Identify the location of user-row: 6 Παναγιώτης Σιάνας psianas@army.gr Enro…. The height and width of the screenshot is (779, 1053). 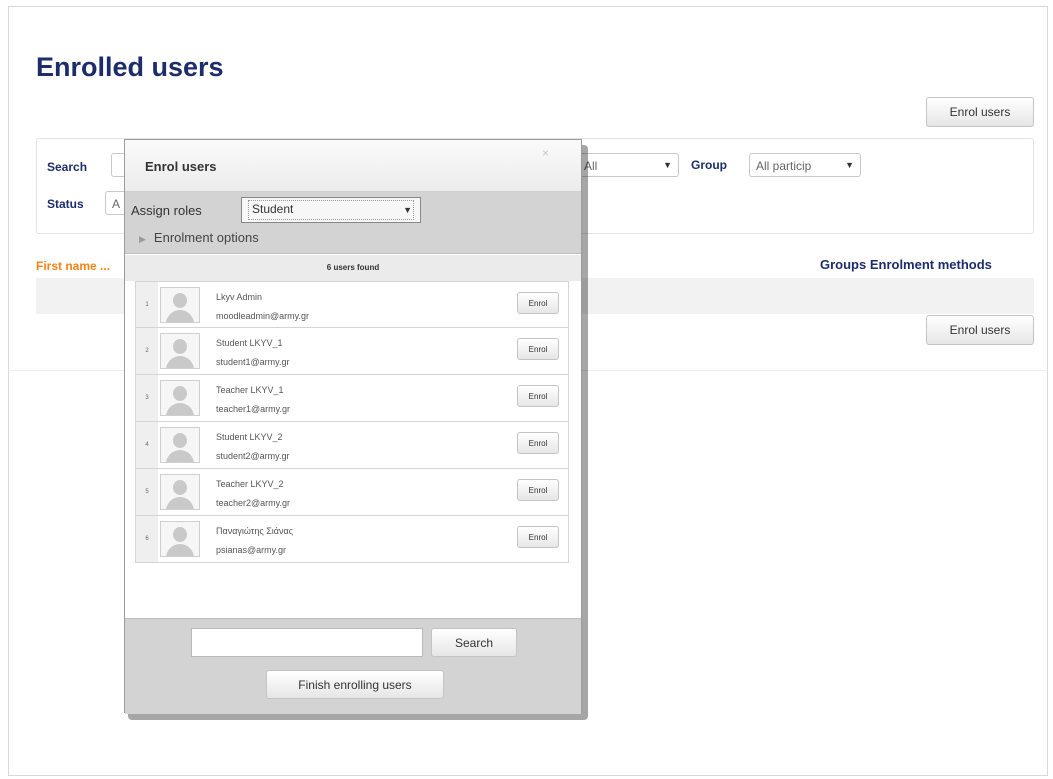
(352, 539).